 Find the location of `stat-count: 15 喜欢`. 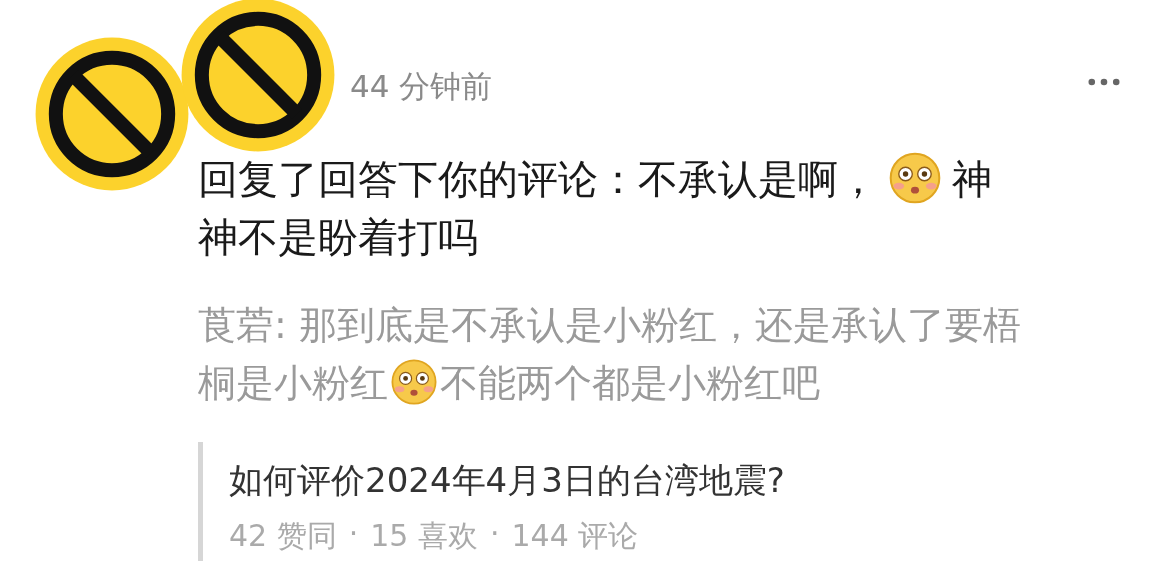

stat-count: 15 喜欢 is located at coordinates (424, 536).